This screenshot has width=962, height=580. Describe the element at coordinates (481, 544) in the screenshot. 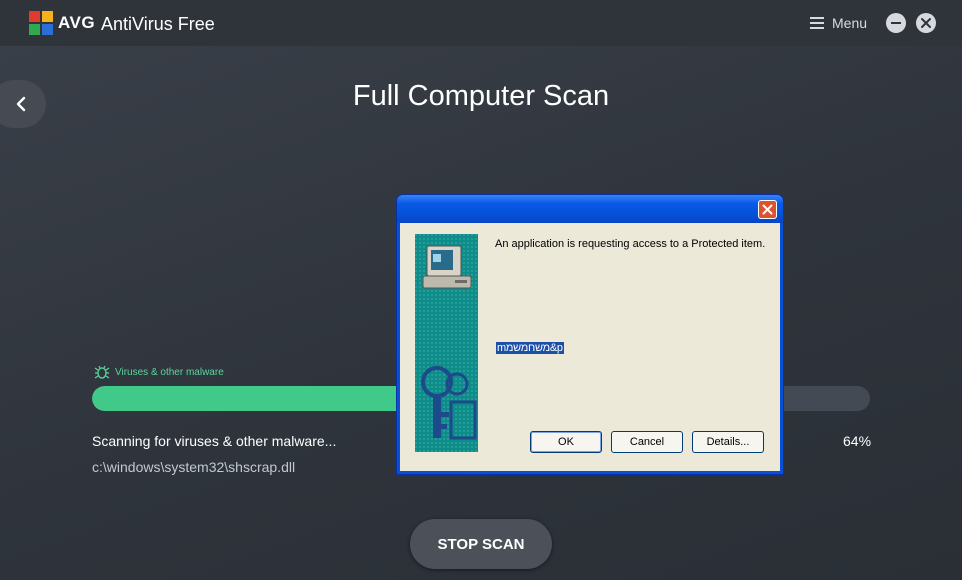

I see `stop-scan-button: STOP SCAN` at that location.